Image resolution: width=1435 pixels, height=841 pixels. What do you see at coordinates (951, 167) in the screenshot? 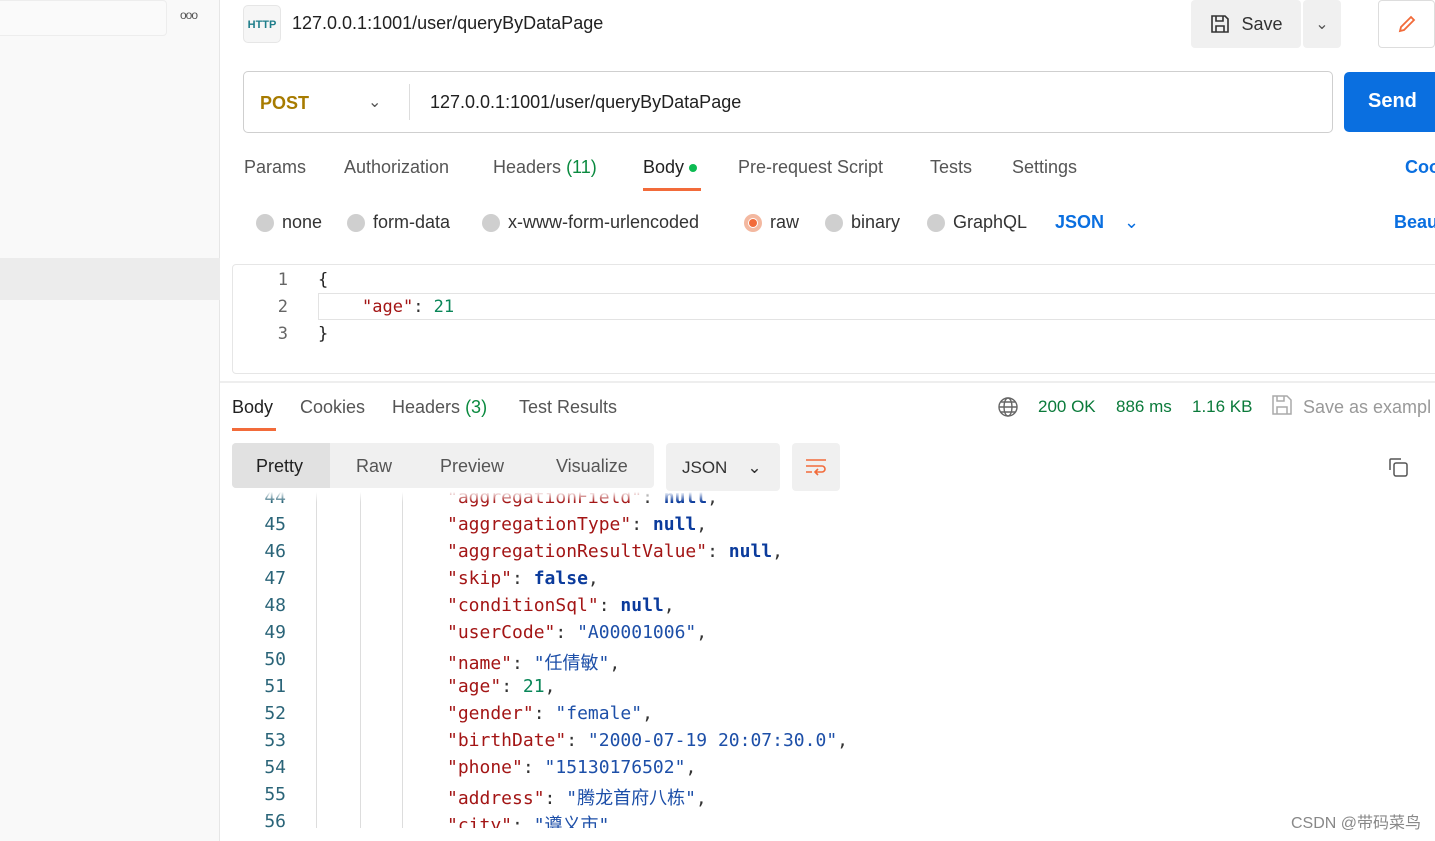
I see `tab-tests: Tests` at bounding box center [951, 167].